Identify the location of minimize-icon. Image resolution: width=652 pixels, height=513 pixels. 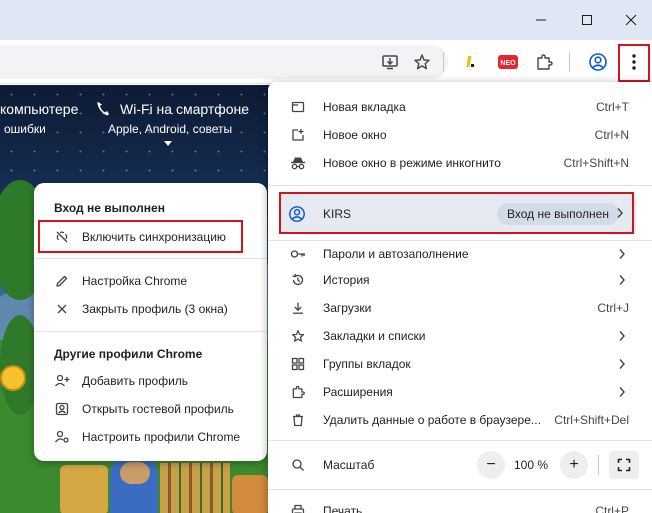
(541, 20).